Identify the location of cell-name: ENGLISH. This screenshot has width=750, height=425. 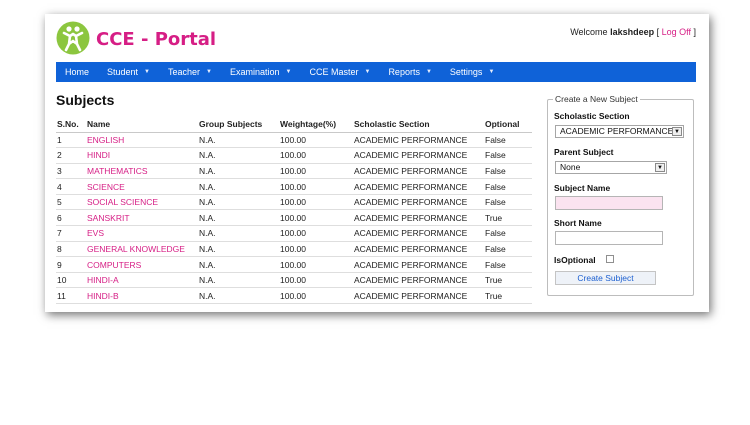
(142, 140).